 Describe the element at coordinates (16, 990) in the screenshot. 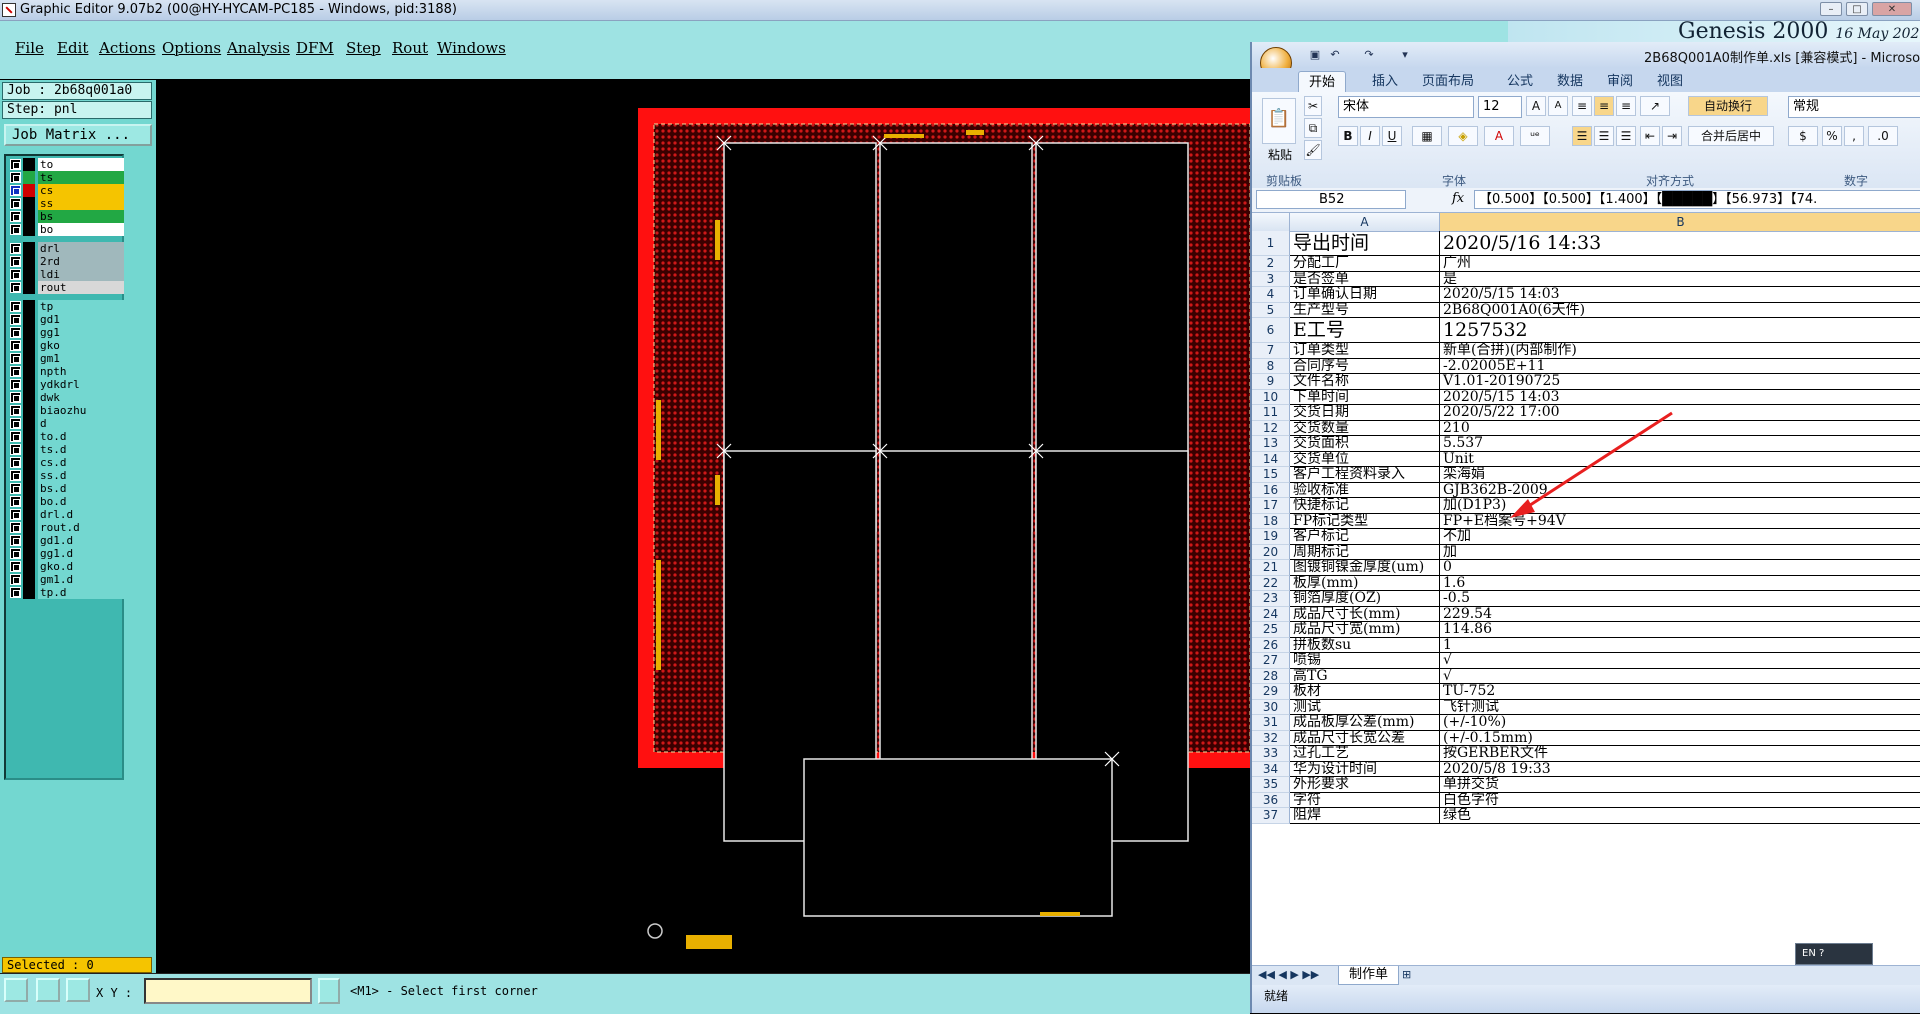

I see `zoom-window-icon` at that location.